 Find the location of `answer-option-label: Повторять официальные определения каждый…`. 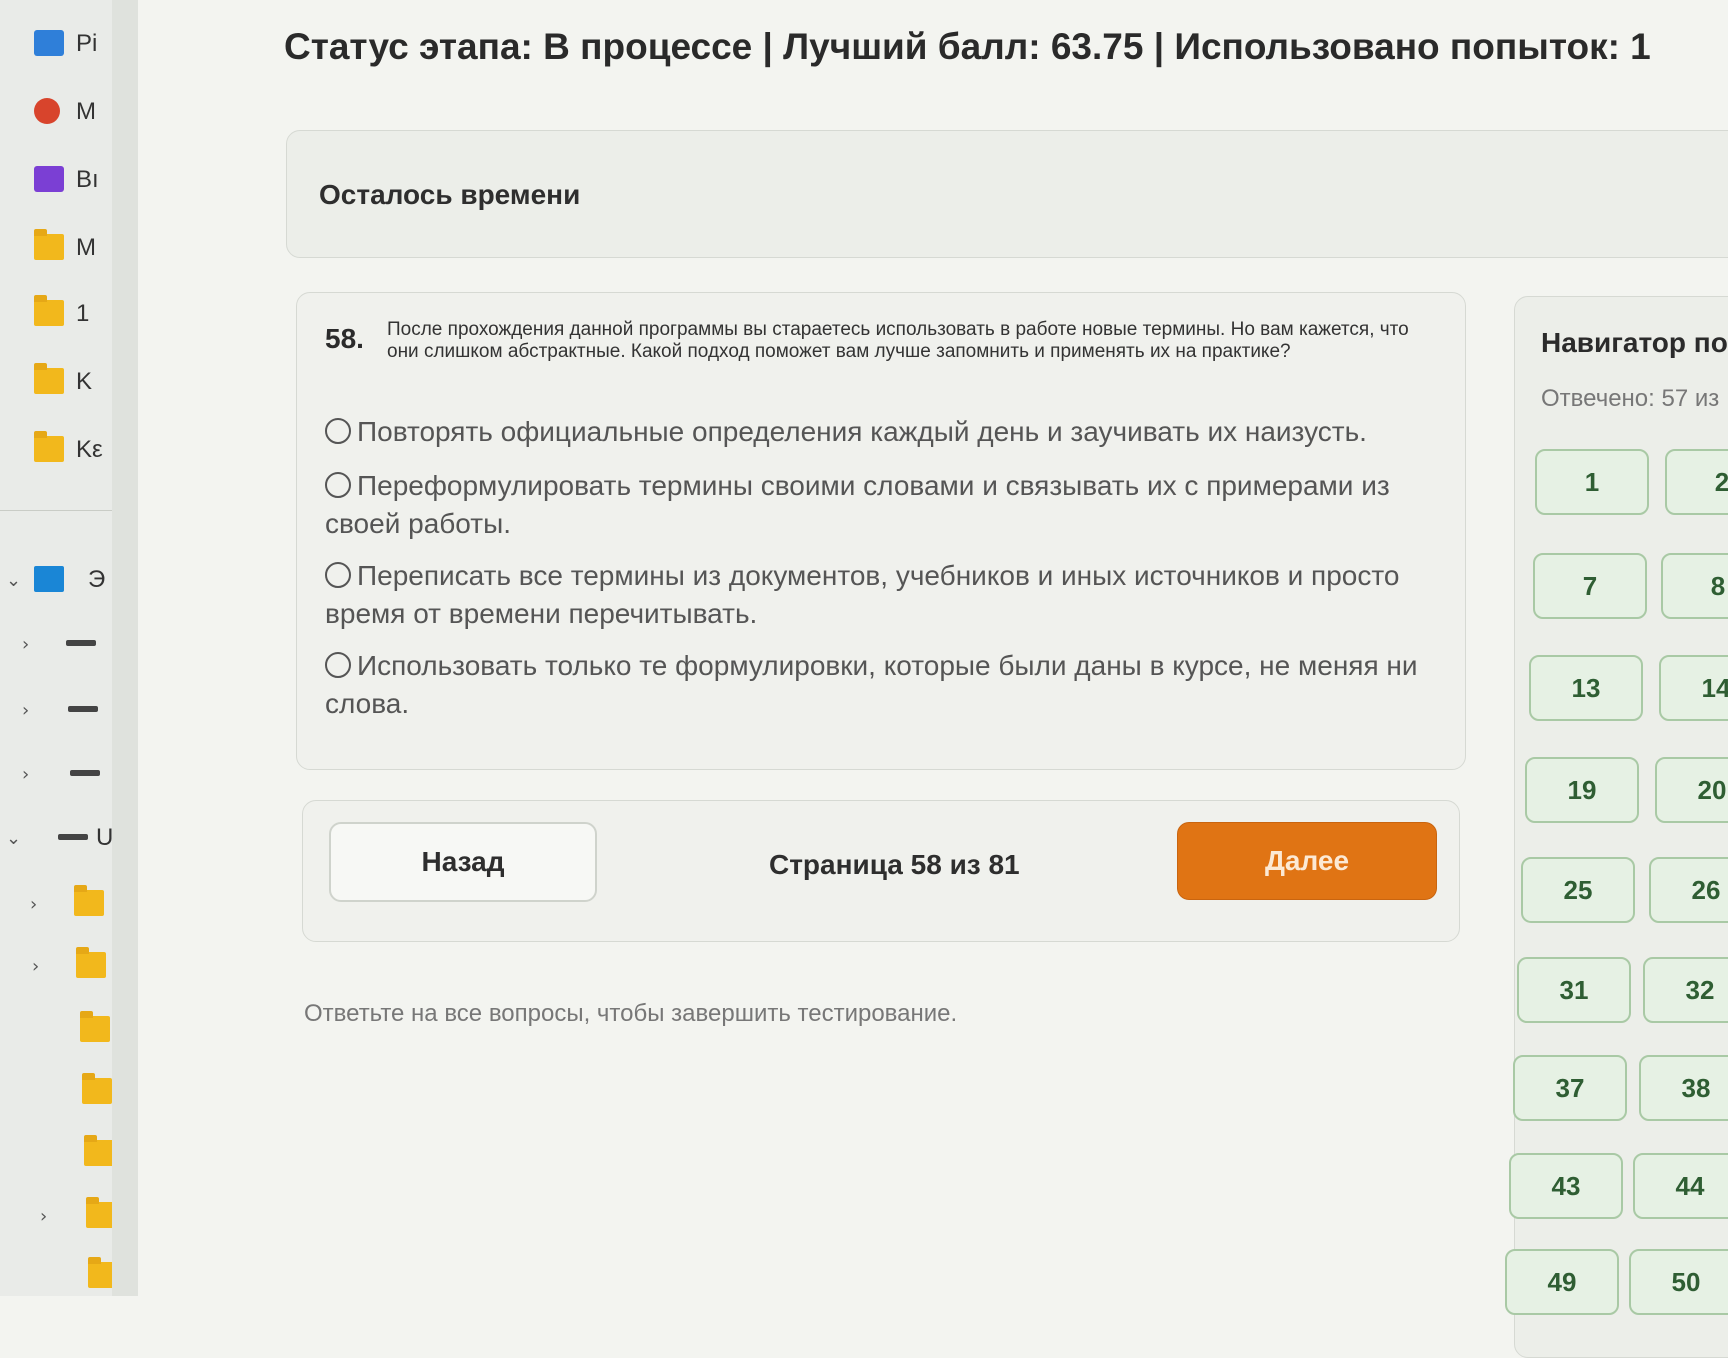

answer-option-label: Повторять официальные определения каждый… is located at coordinates (862, 431).